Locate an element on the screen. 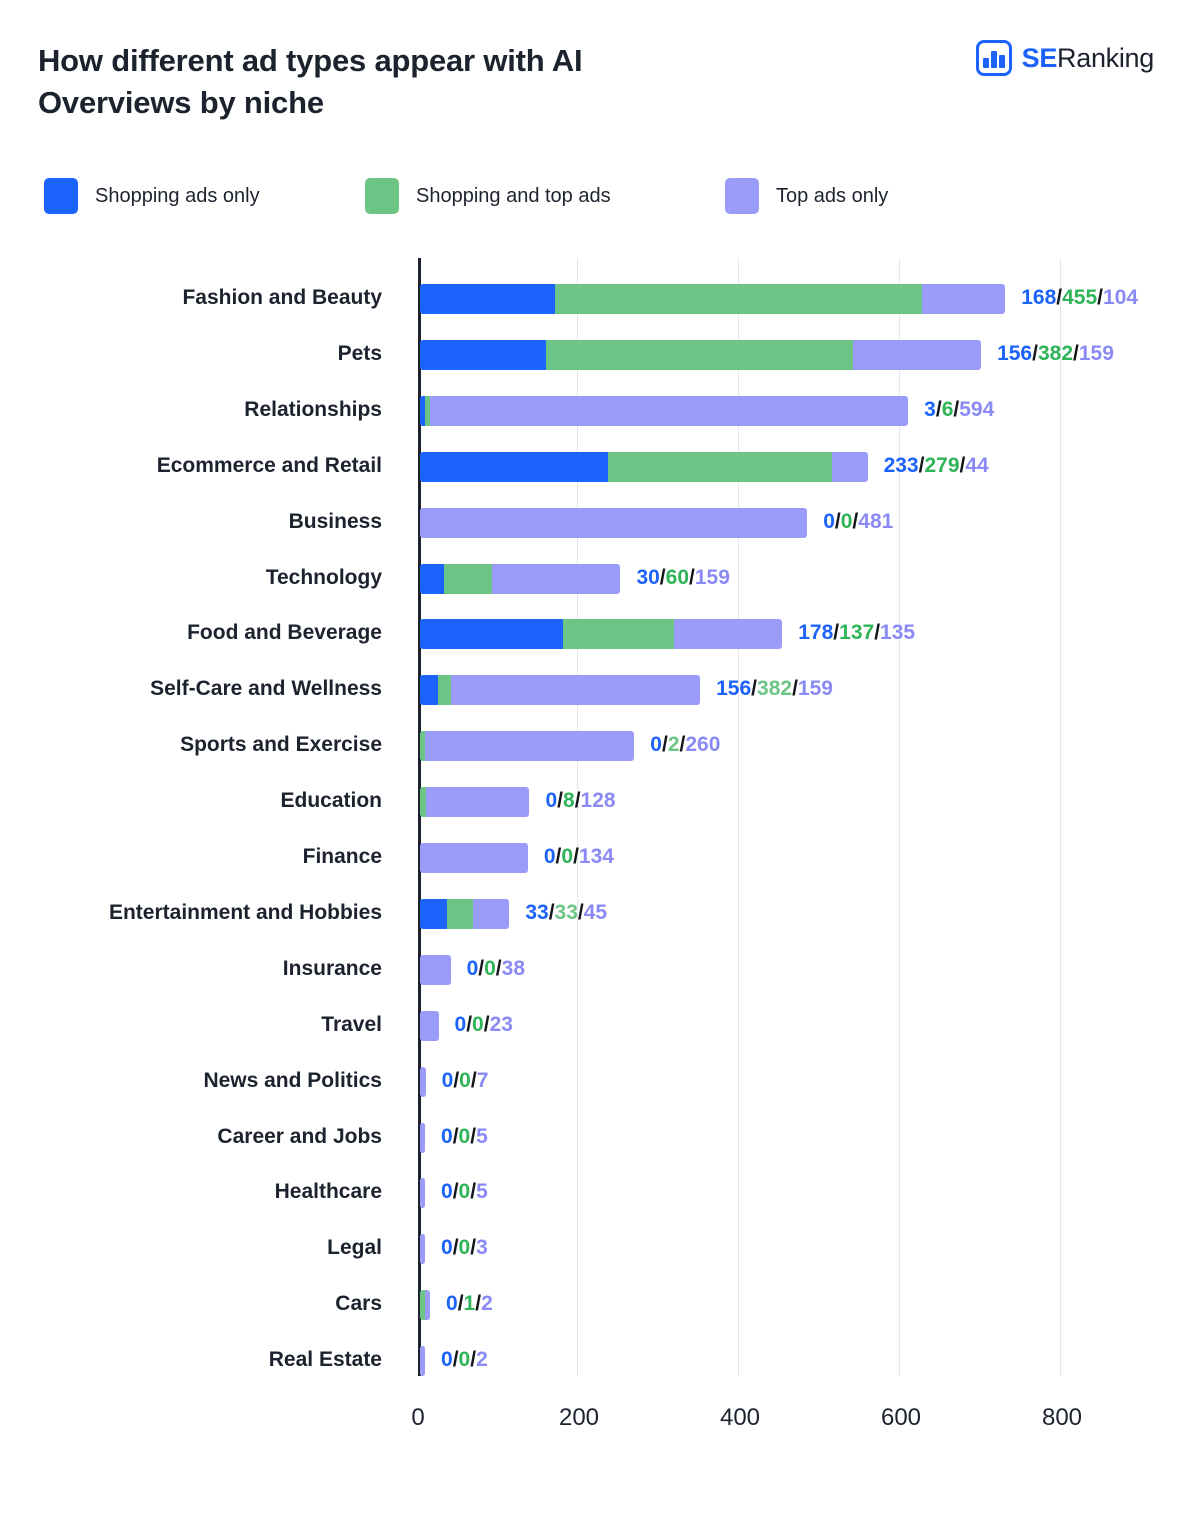 This screenshot has height=1536, width=1190. chart-row: Sports and Exercise 0/2/260 is located at coordinates (595, 745).